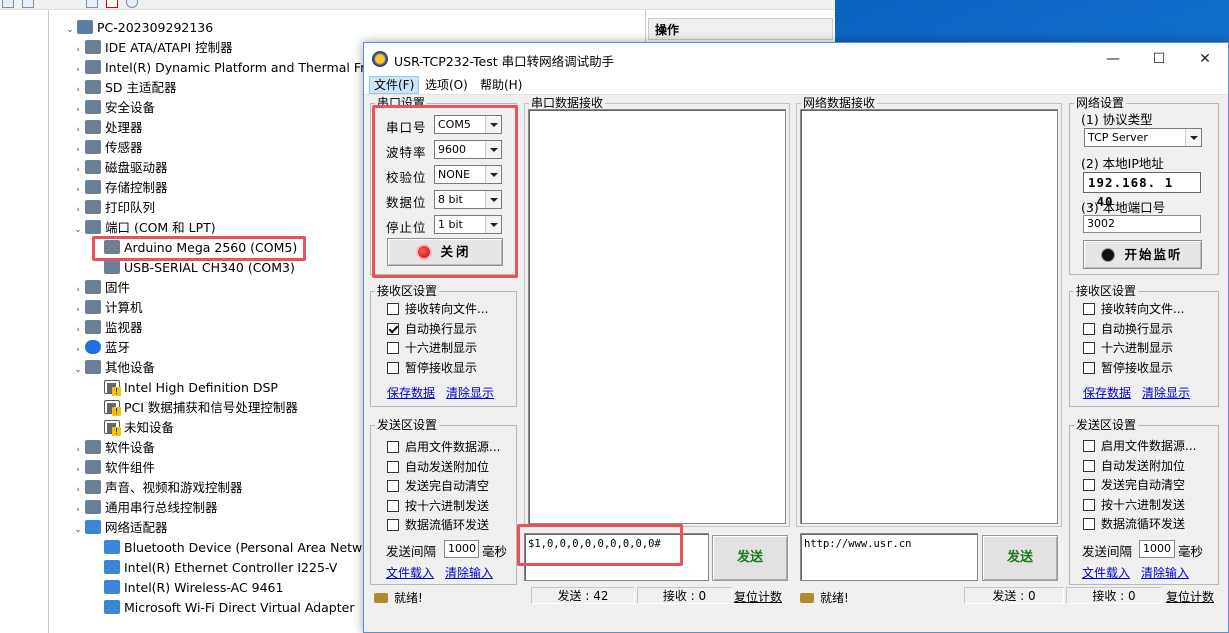 The height and width of the screenshot is (633, 1229). Describe the element at coordinates (143, 228) in the screenshot. I see `tree-item: ⌄ 端口 (COM 和 LPT)` at that location.